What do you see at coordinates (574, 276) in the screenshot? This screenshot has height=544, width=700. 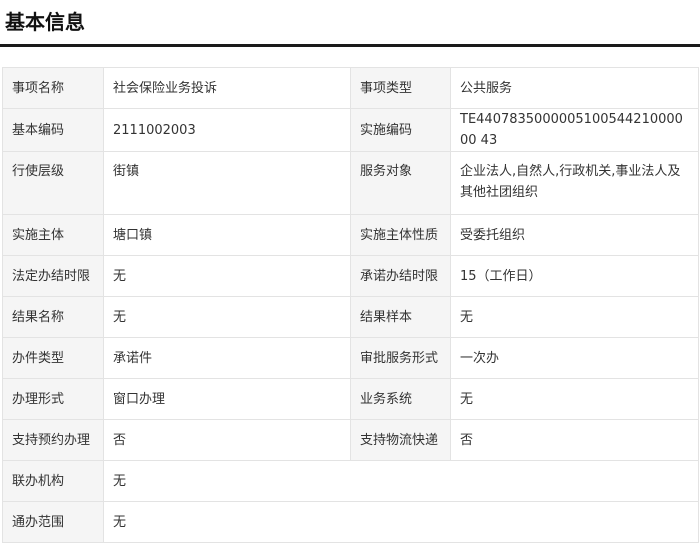 I see `field-value-promised-time-limit: 15（工作日）` at bounding box center [574, 276].